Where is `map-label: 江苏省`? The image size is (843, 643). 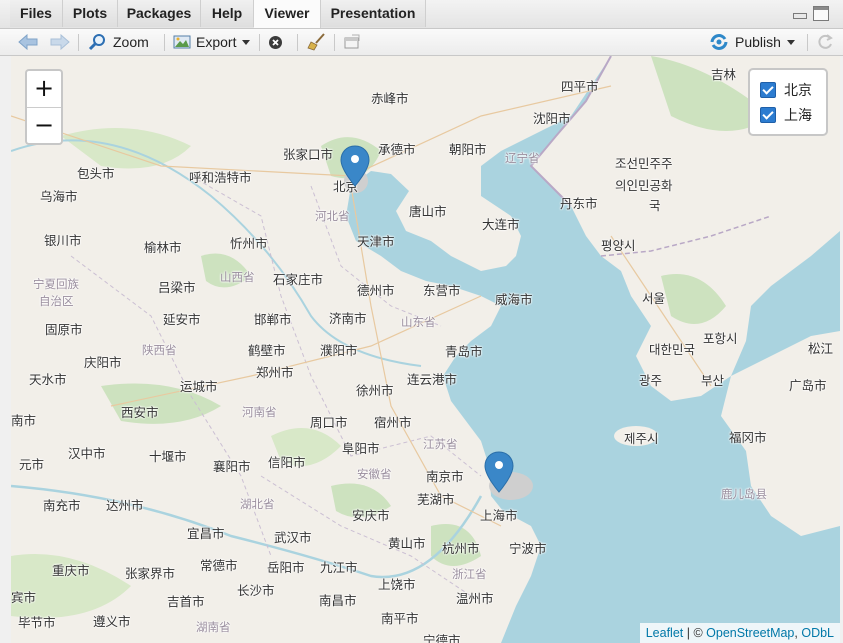
map-label: 江苏省 is located at coordinates (440, 444).